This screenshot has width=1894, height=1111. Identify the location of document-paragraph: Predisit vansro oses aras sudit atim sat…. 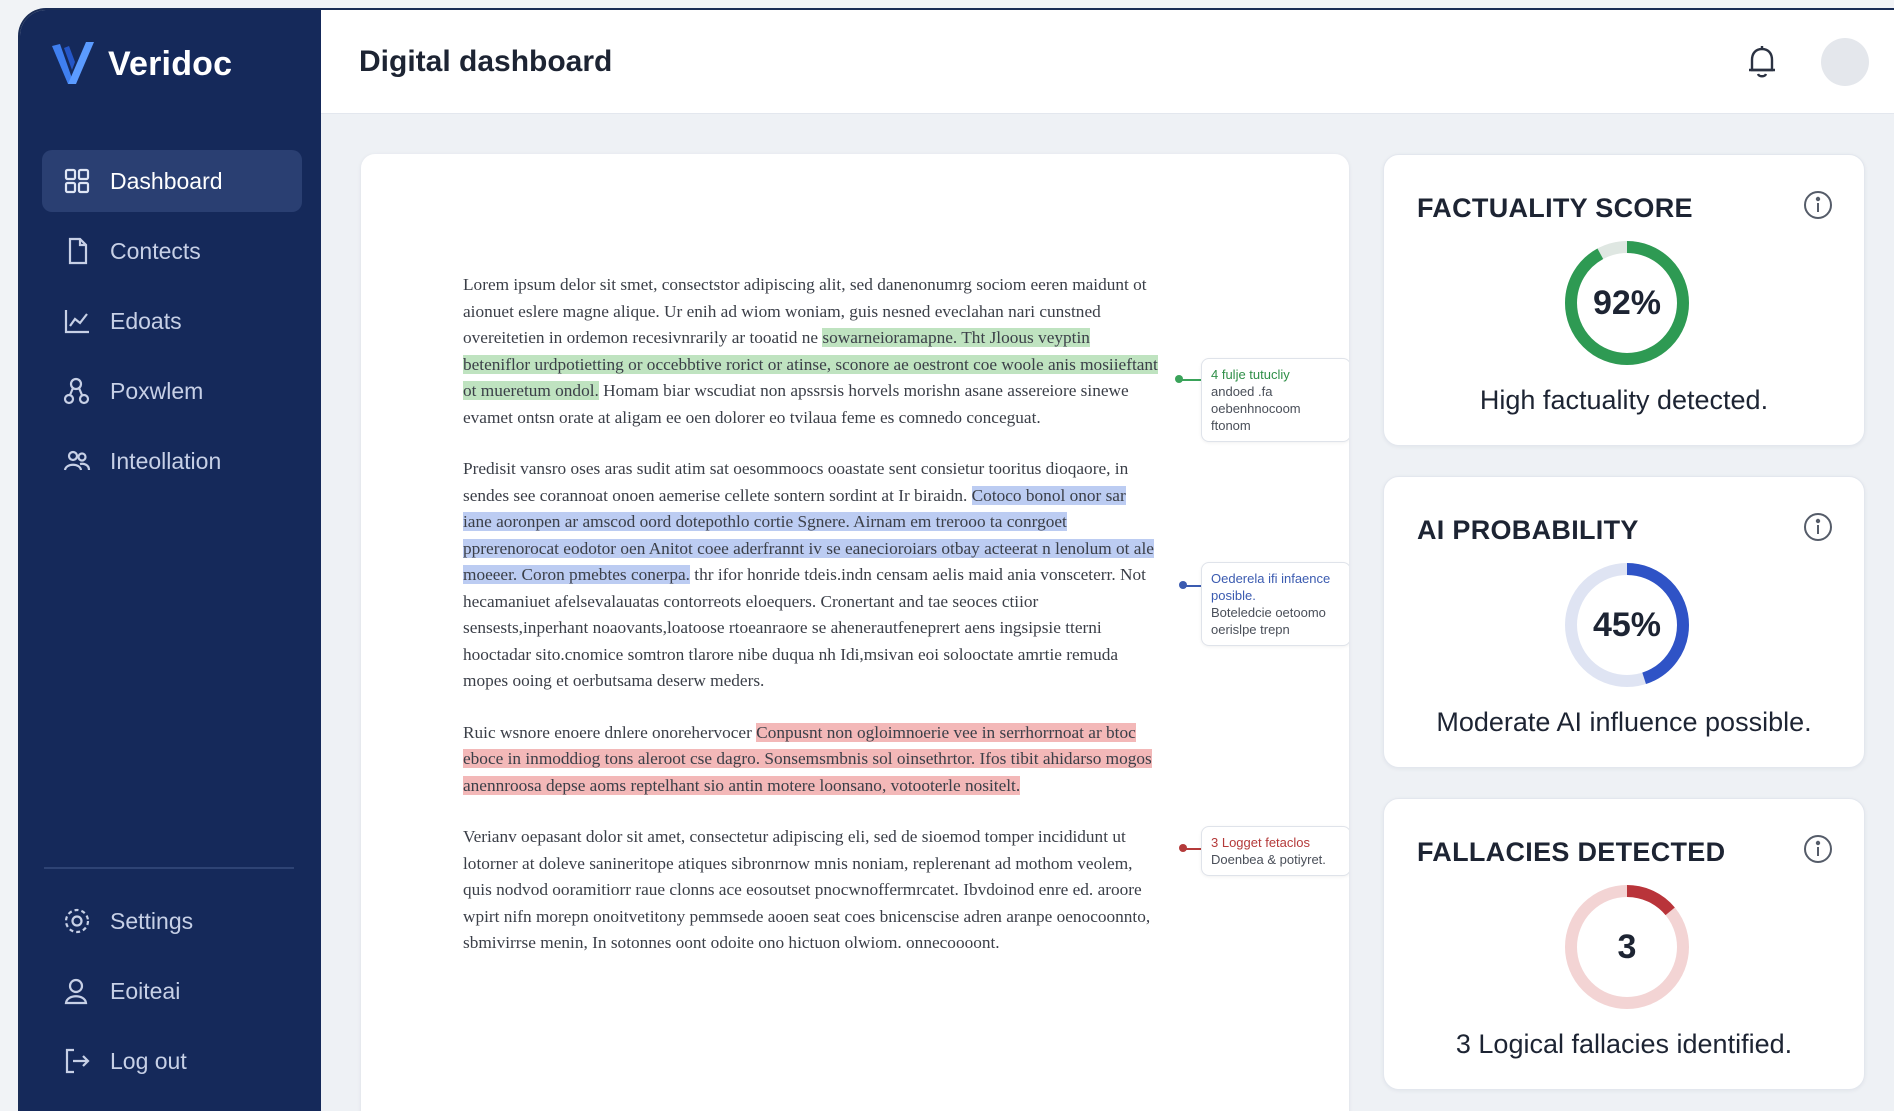
(810, 575).